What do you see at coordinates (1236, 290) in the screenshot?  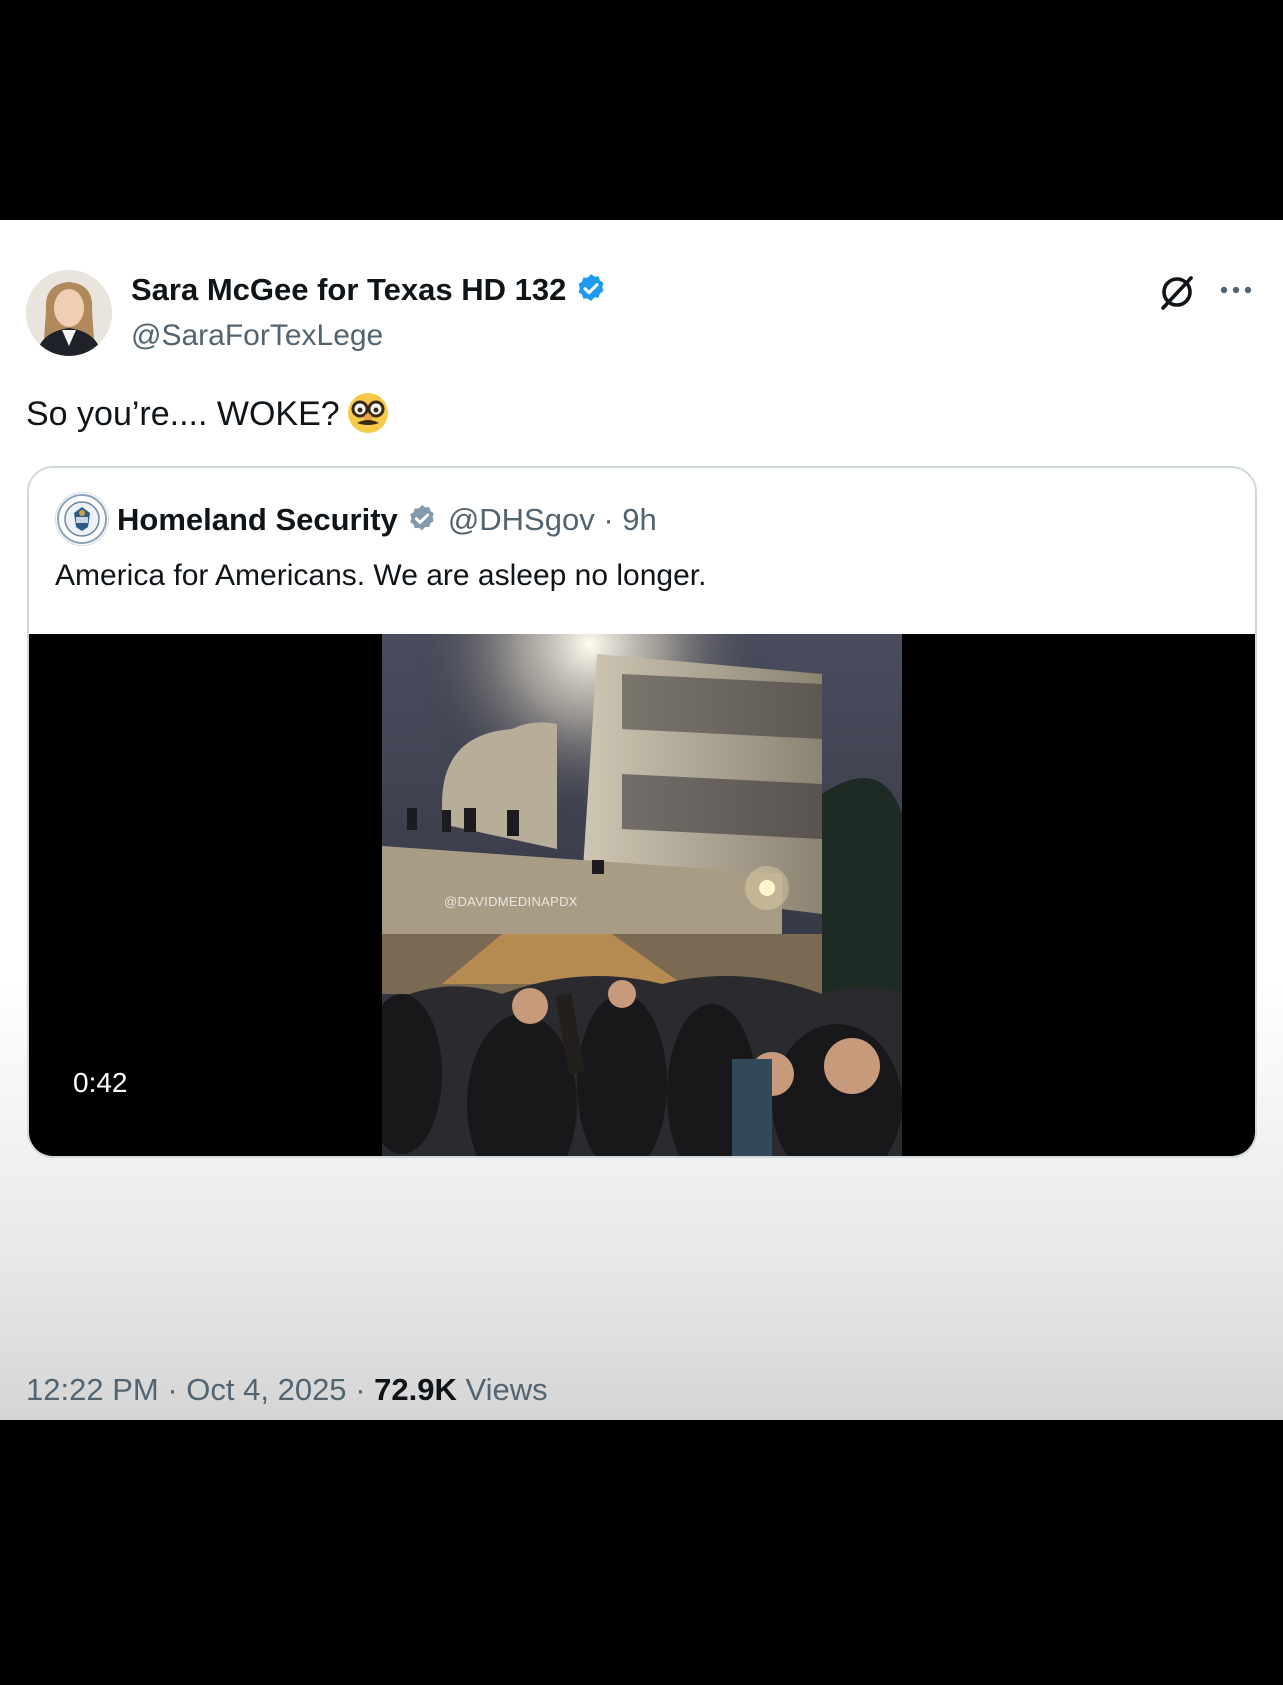 I see `more-options-icon` at bounding box center [1236, 290].